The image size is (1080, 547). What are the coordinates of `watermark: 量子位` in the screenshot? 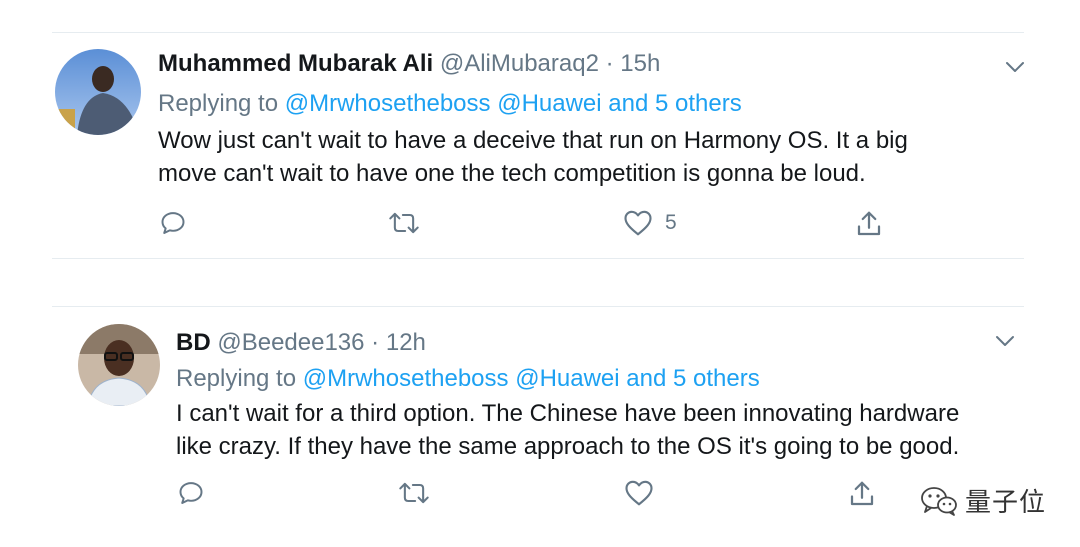 It's located at (982, 500).